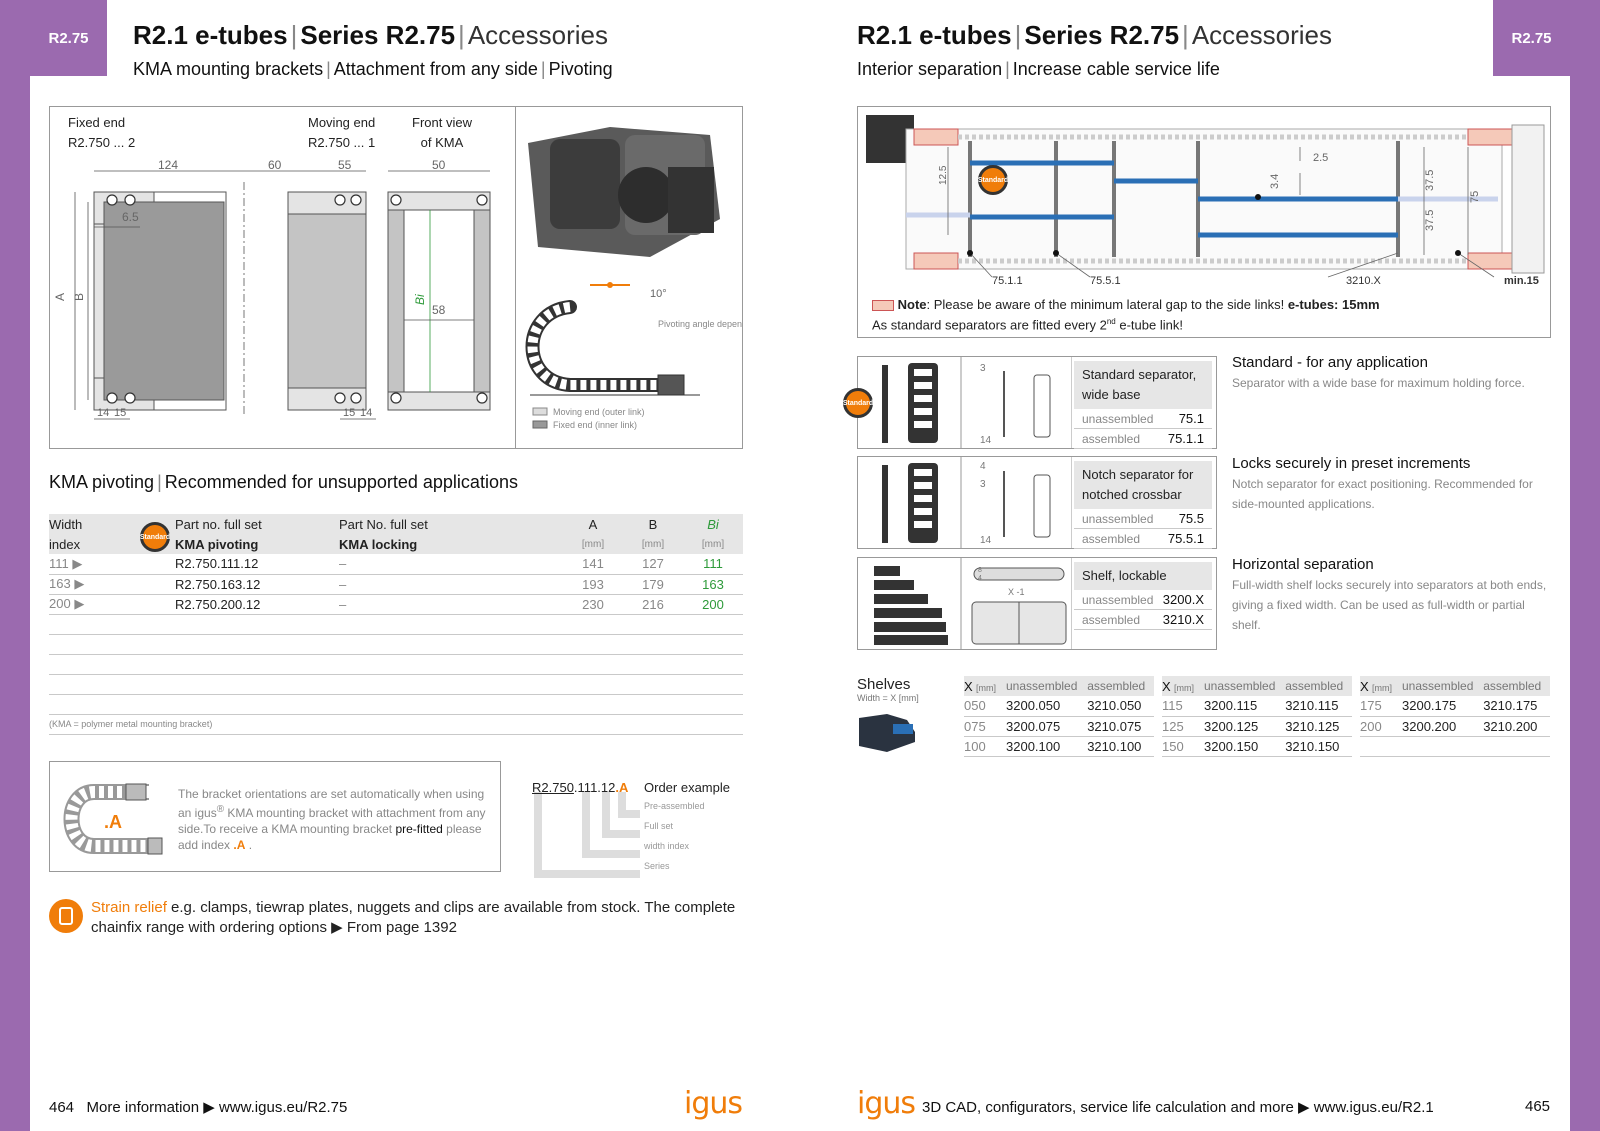 The width and height of the screenshot is (1600, 1131). I want to click on section-tab-left: R2.75, so click(68, 38).